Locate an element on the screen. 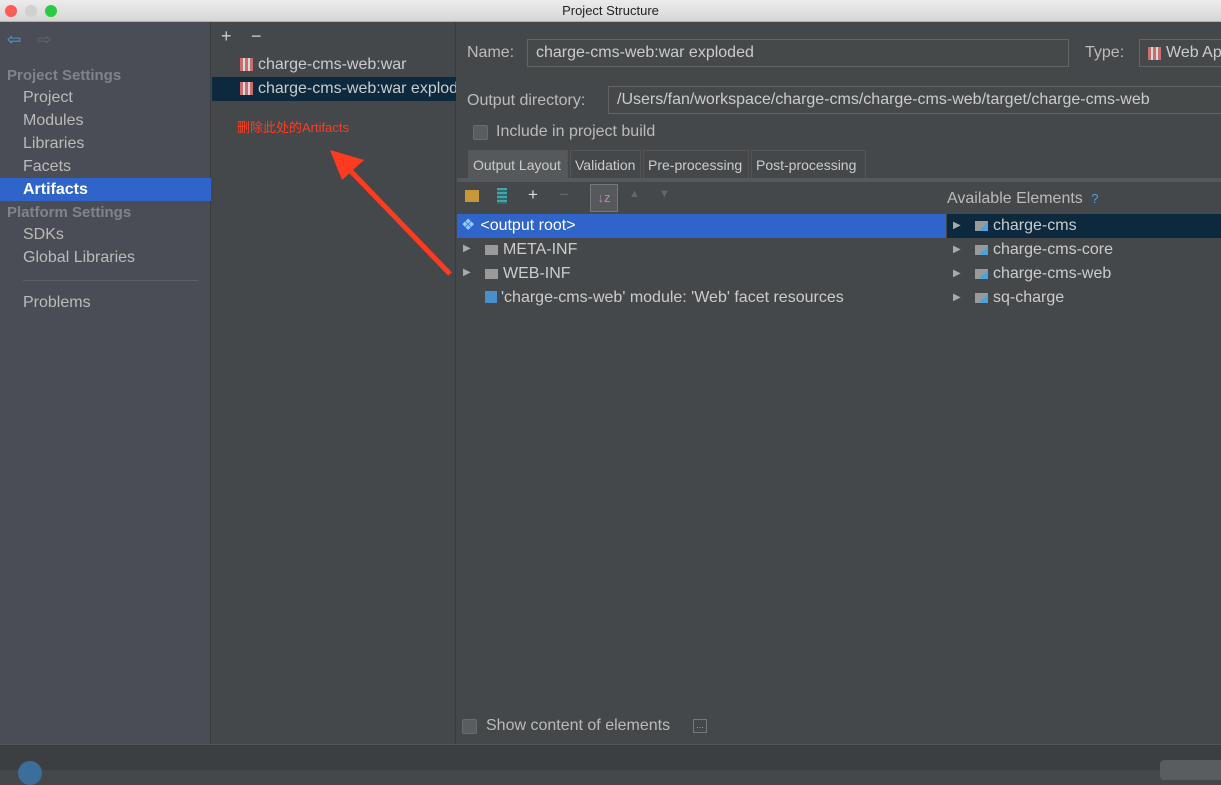 The image size is (1221, 785). include-in-build-checkbox is located at coordinates (480, 132).